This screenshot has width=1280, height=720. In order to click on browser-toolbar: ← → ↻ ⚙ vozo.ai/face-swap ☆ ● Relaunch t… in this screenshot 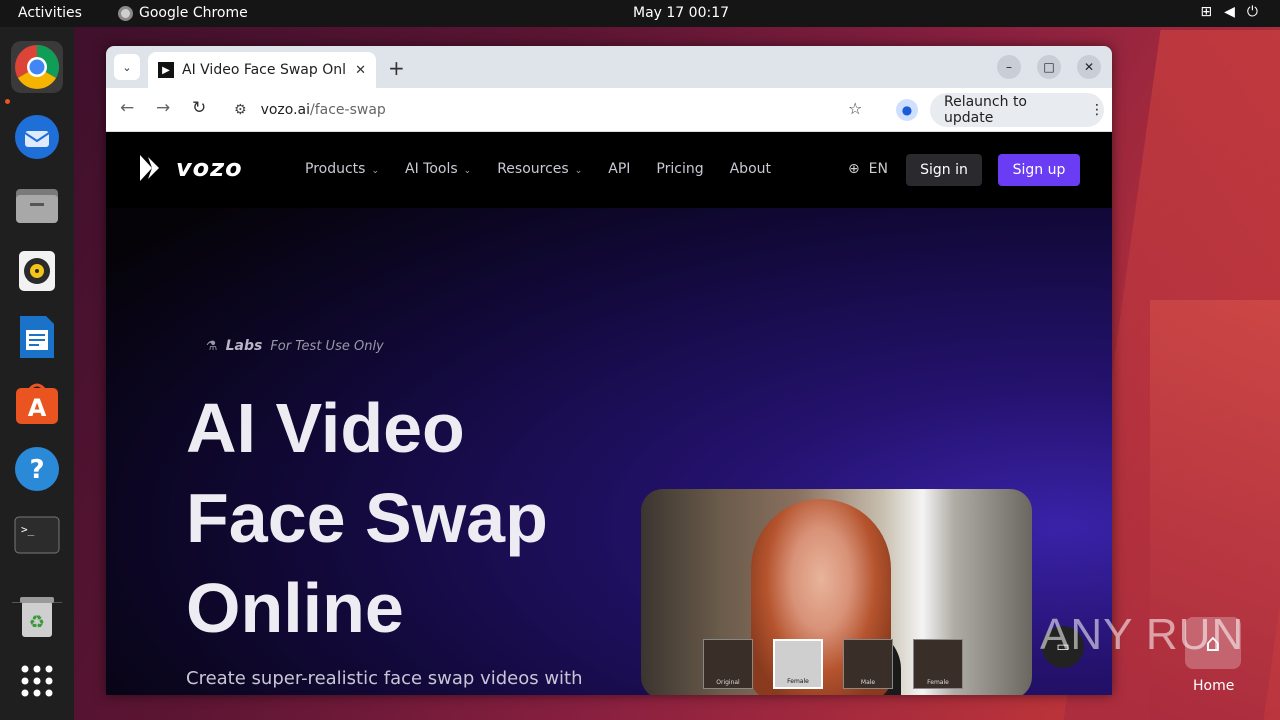, I will do `click(609, 110)`.